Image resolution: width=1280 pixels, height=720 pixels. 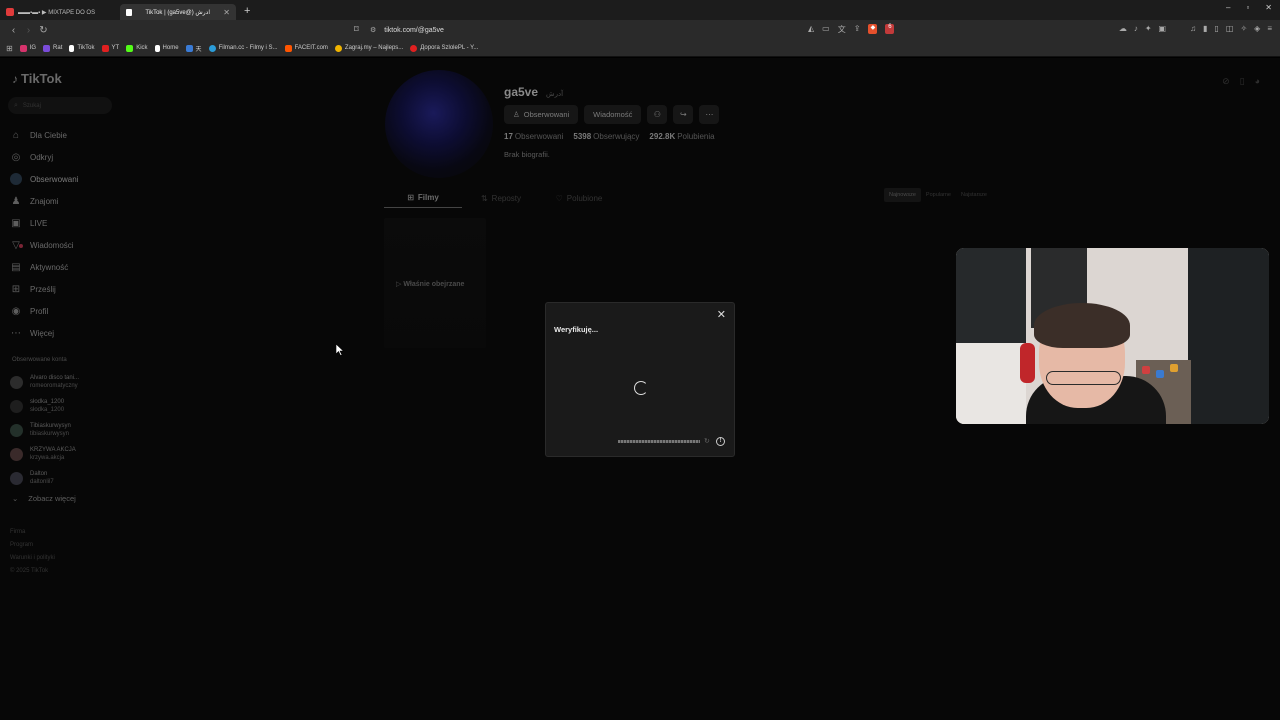 I want to click on followed-account: Dalton daltonlil7, so click(x=65, y=478).